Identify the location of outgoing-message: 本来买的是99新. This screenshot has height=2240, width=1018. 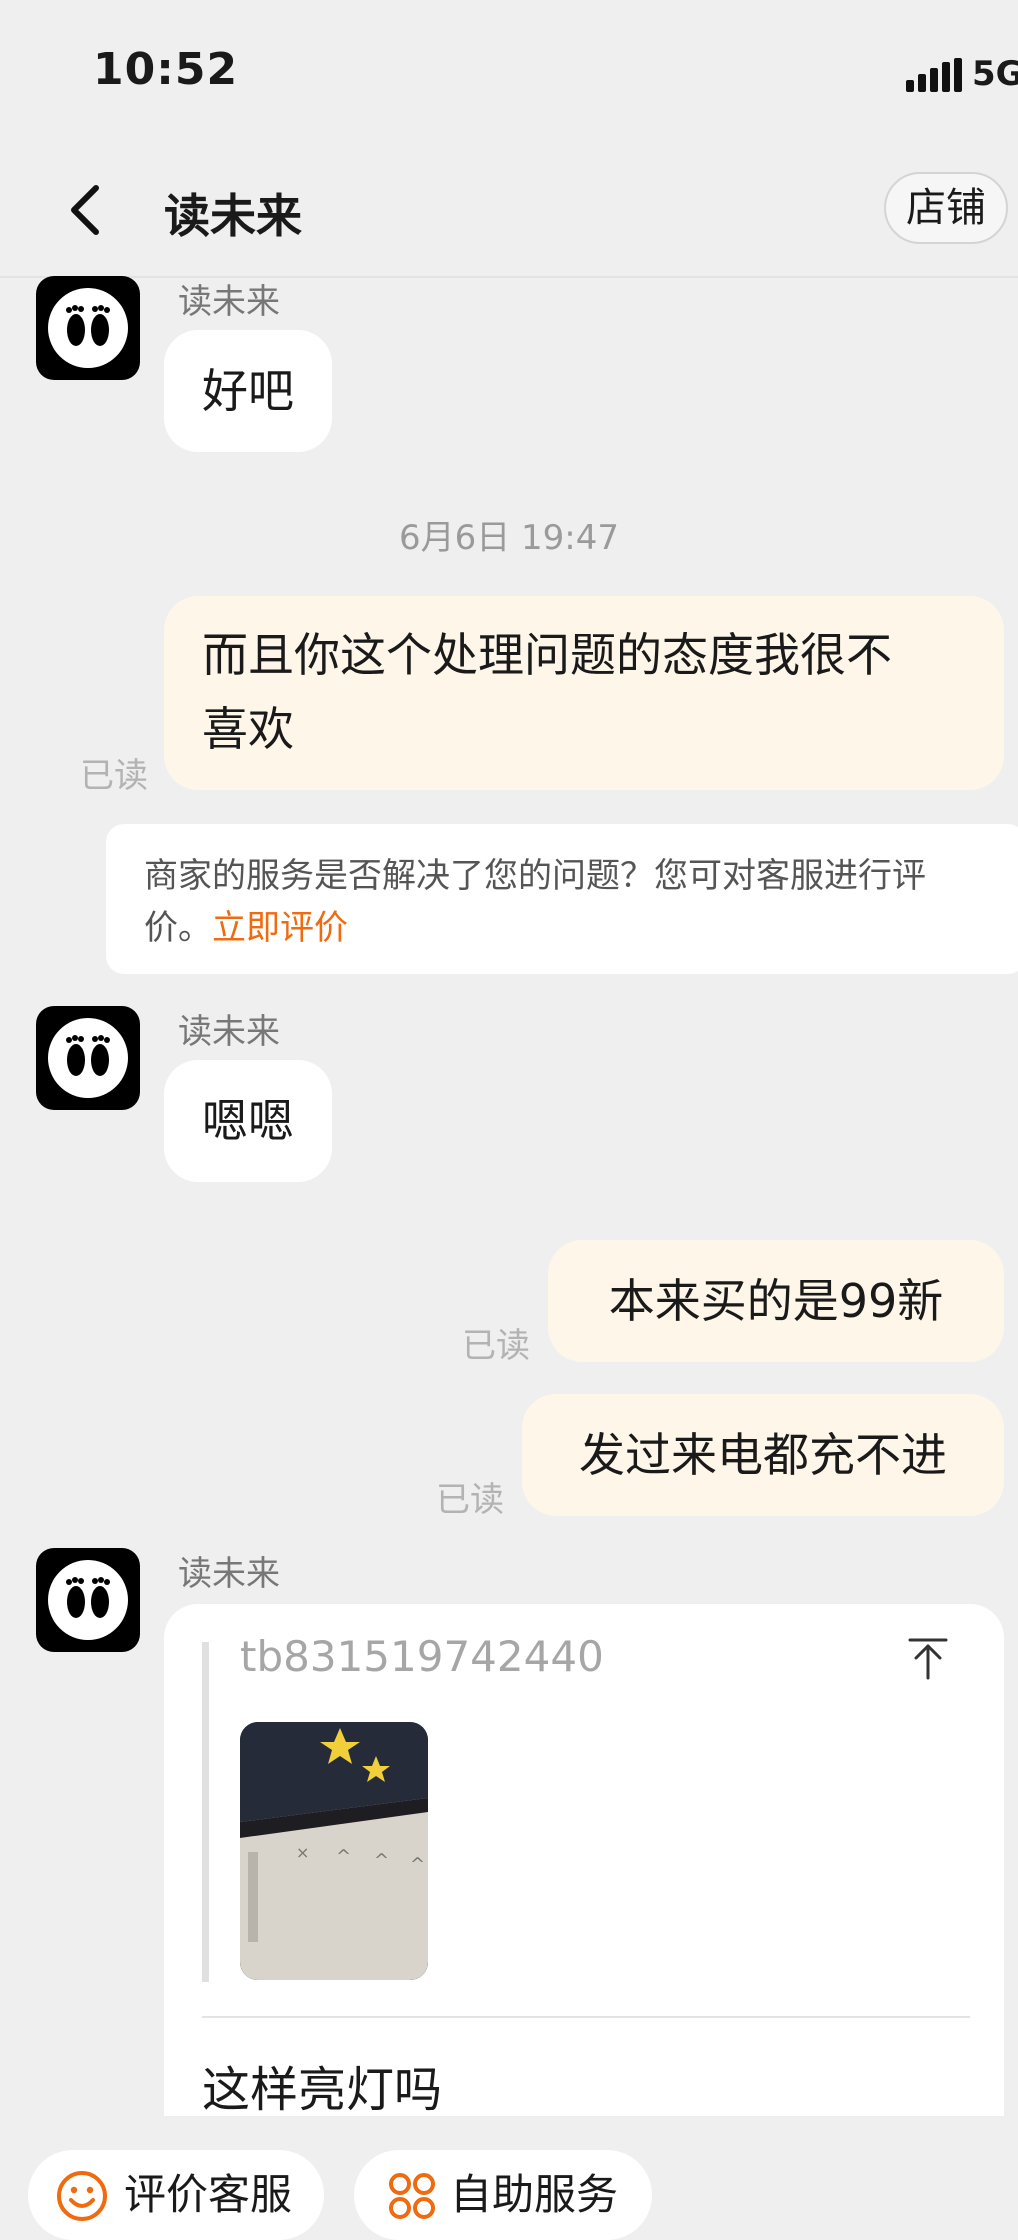
(776, 1301).